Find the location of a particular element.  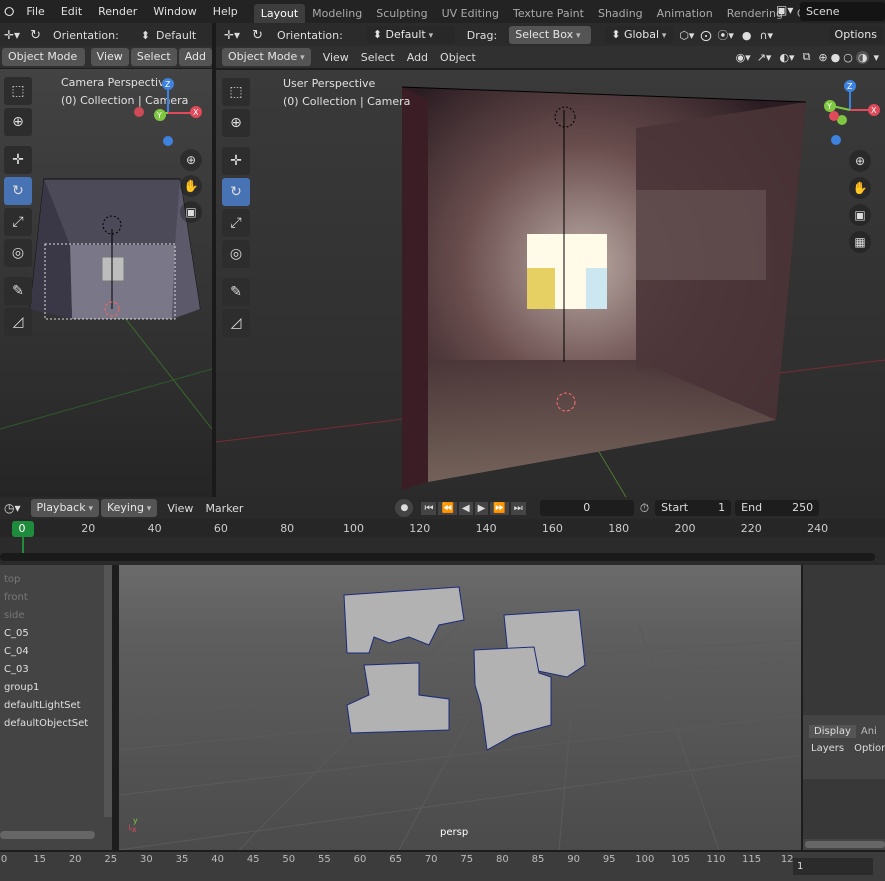

channel-h-scrollbar is located at coordinates (845, 844).